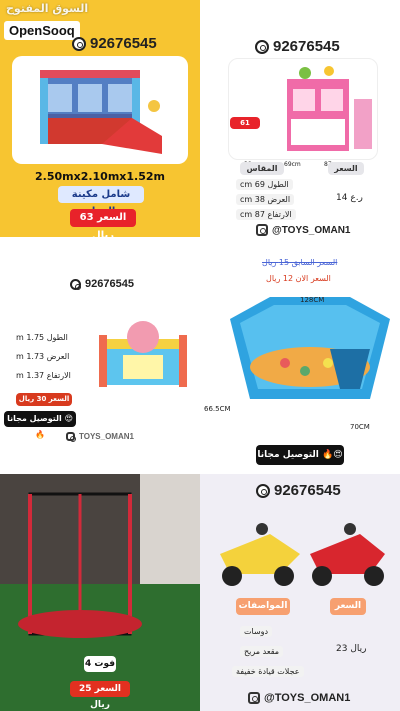  What do you see at coordinates (100, 664) in the screenshot?
I see `size-label: 4 فوت` at bounding box center [100, 664].